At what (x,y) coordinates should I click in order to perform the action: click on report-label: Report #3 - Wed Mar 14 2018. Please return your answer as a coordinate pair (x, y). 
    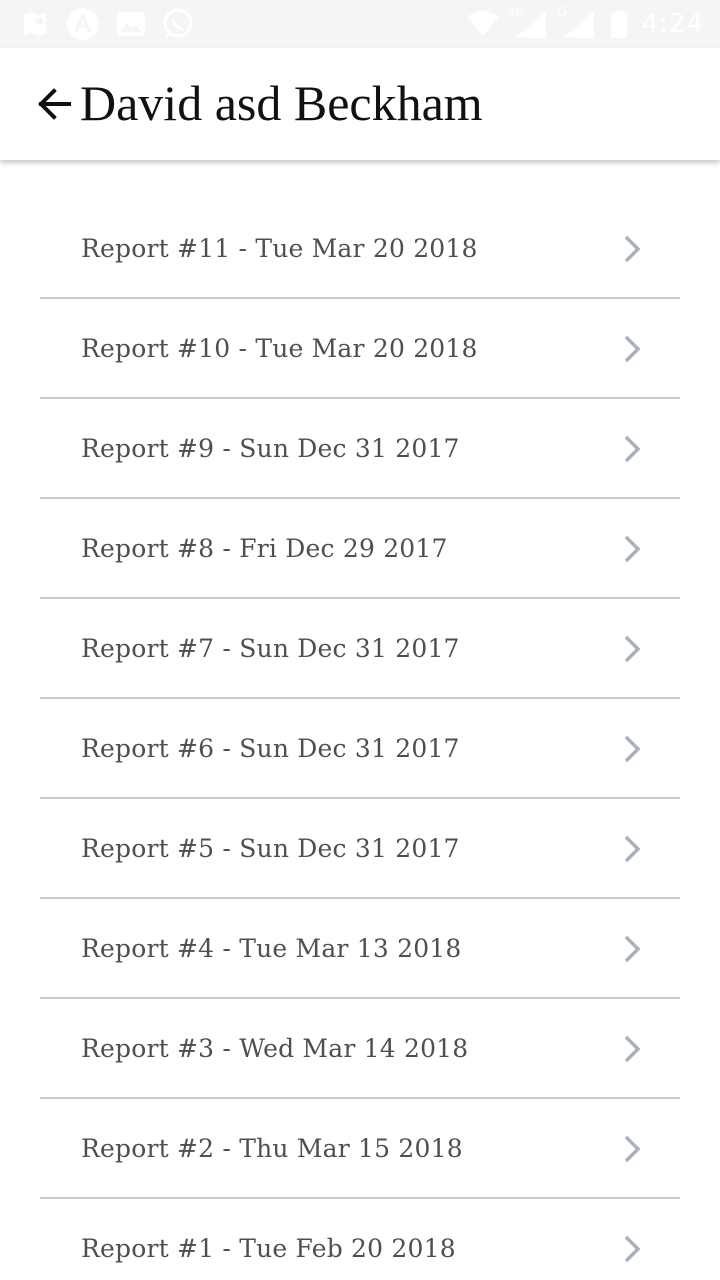
    Looking at the image, I should click on (275, 1048).